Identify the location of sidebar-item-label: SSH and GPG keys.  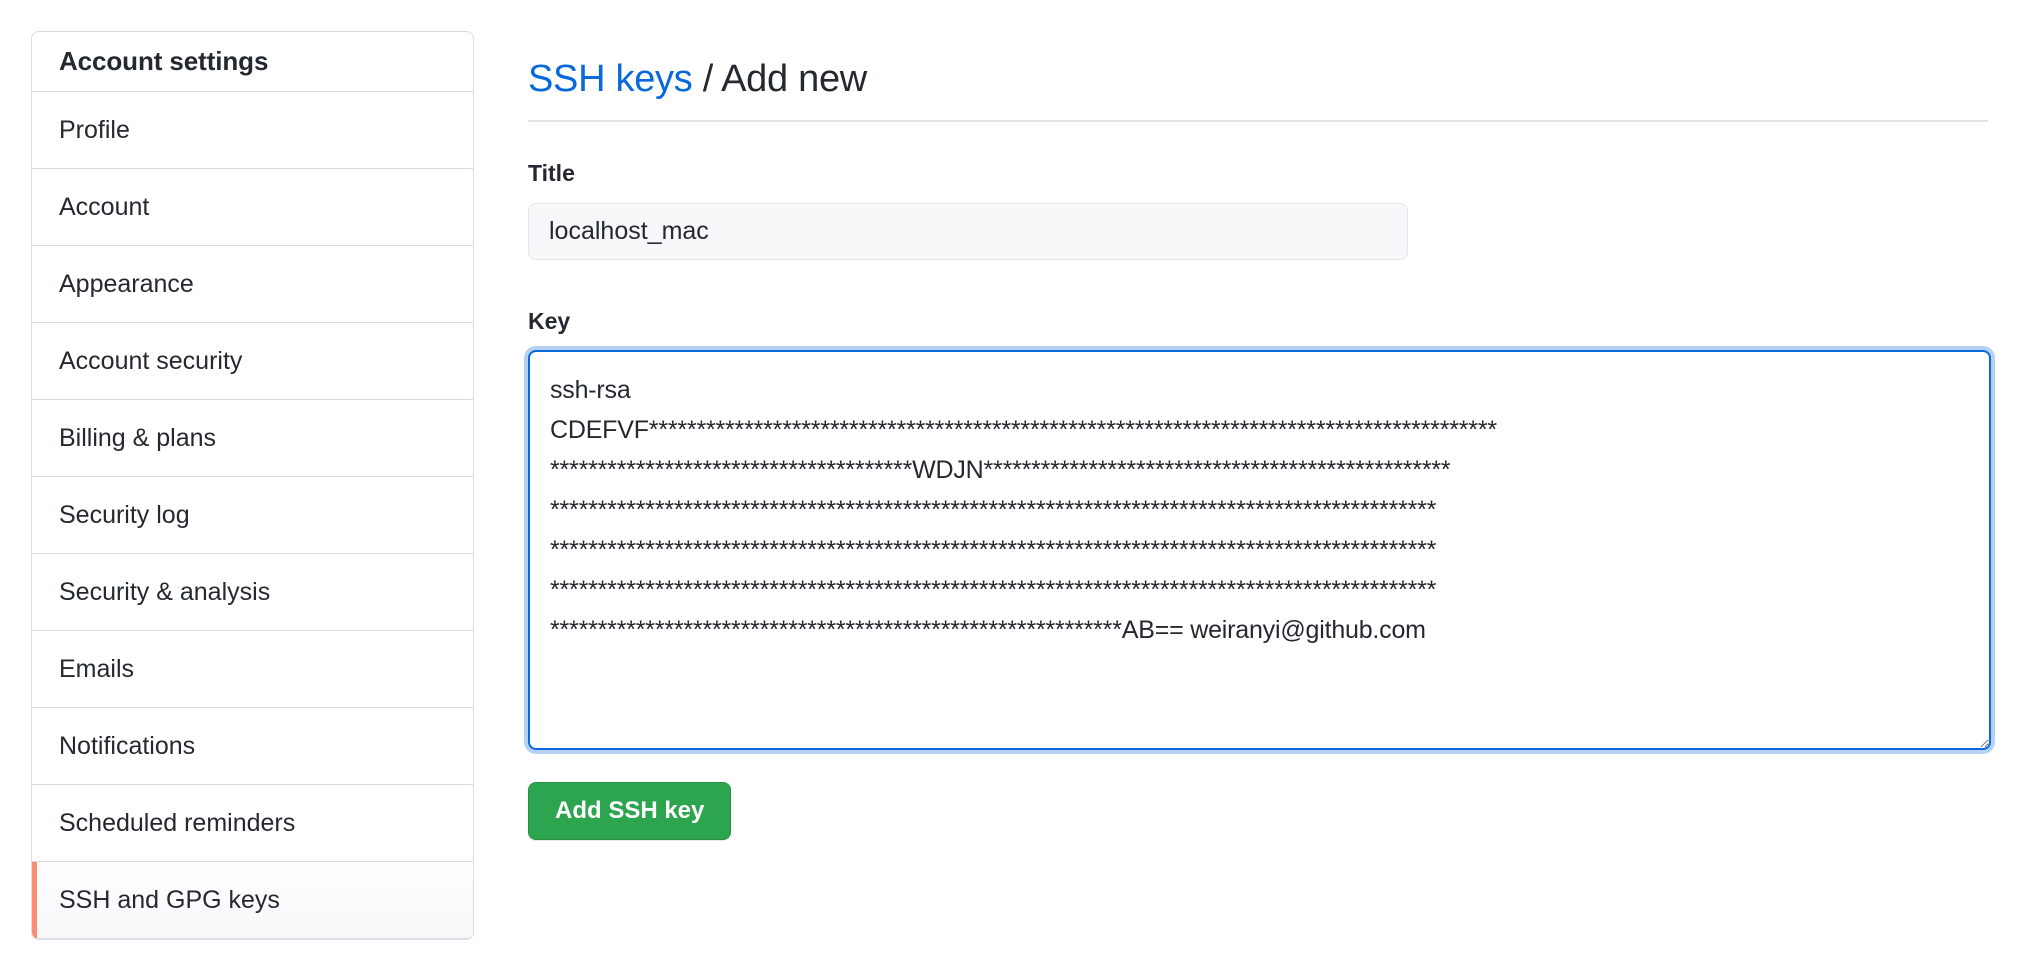
(169, 899).